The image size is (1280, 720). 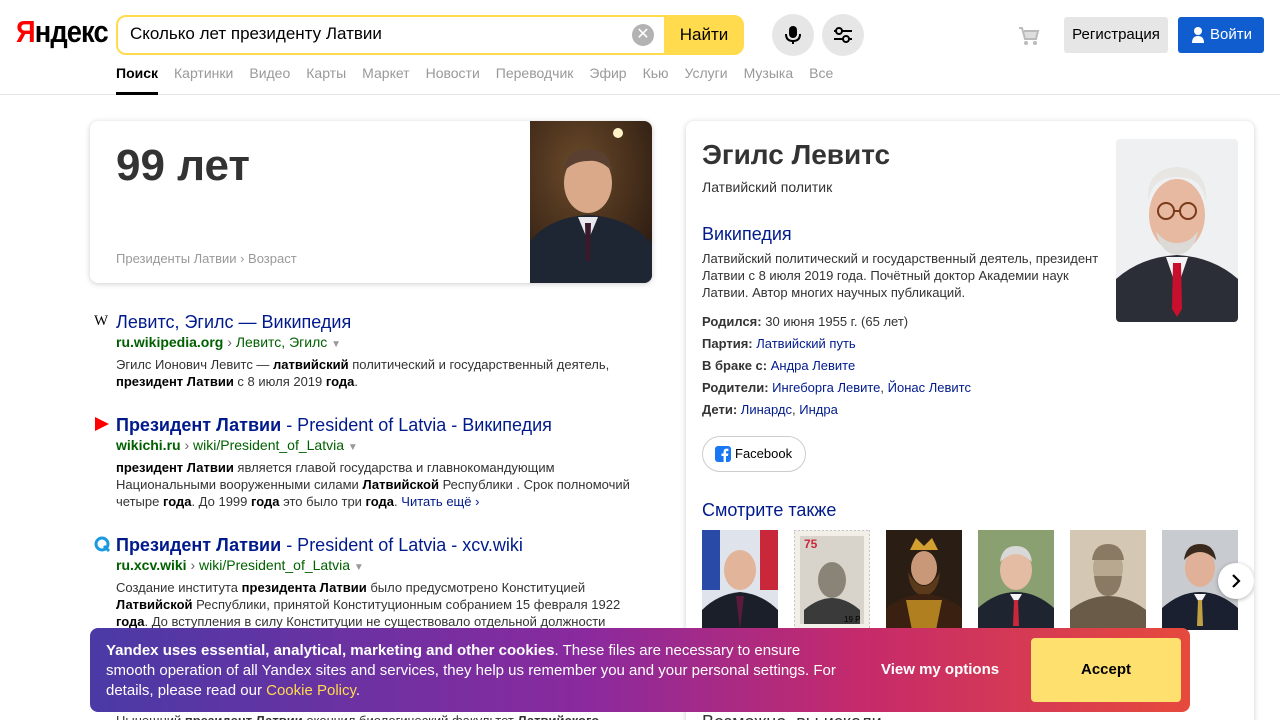 What do you see at coordinates (381, 446) in the screenshot?
I see `result-url: wikichi.ru › wiki/President_of_Latvia ▼` at bounding box center [381, 446].